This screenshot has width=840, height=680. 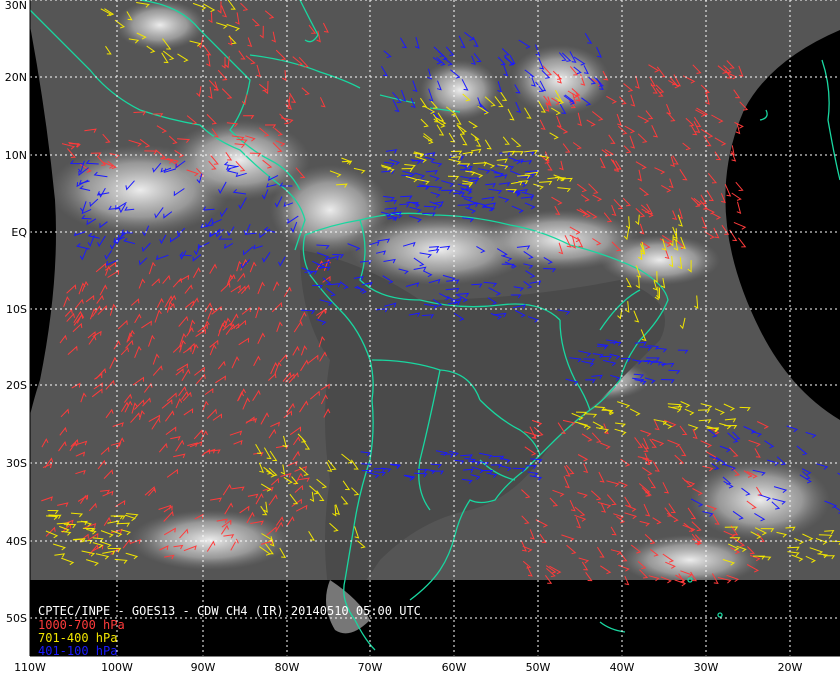 What do you see at coordinates (370, 667) in the screenshot?
I see `lon-label: 70W` at bounding box center [370, 667].